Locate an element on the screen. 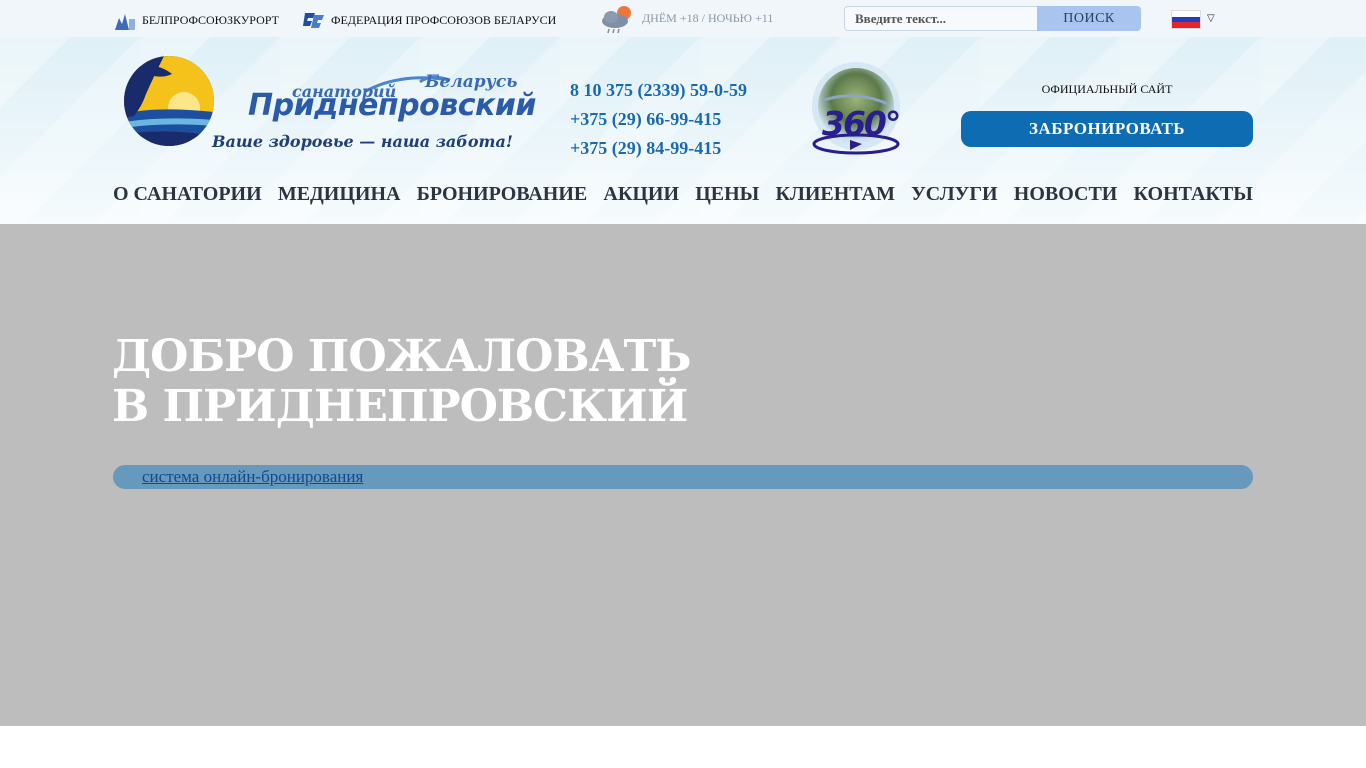 This screenshot has height=768, width=1366. phone-link: 8 10 375 (2339) 59-0-59 is located at coordinates (658, 90).